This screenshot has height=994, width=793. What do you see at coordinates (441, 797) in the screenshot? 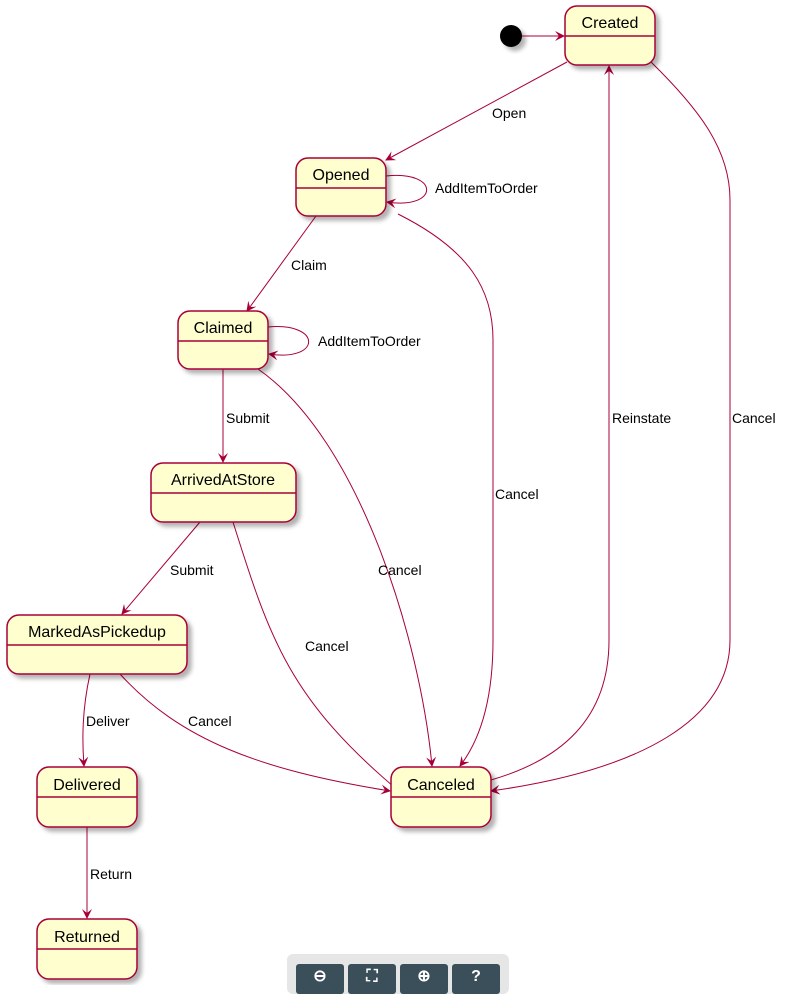
I see `state-canceled: Canceled` at bounding box center [441, 797].